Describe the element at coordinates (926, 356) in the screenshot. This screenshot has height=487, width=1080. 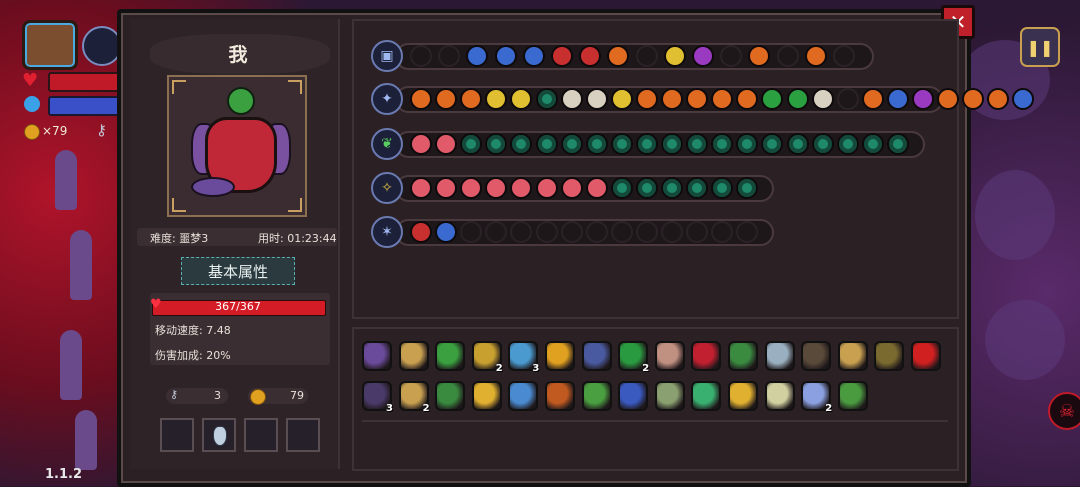
I see `red-eye-icon` at that location.